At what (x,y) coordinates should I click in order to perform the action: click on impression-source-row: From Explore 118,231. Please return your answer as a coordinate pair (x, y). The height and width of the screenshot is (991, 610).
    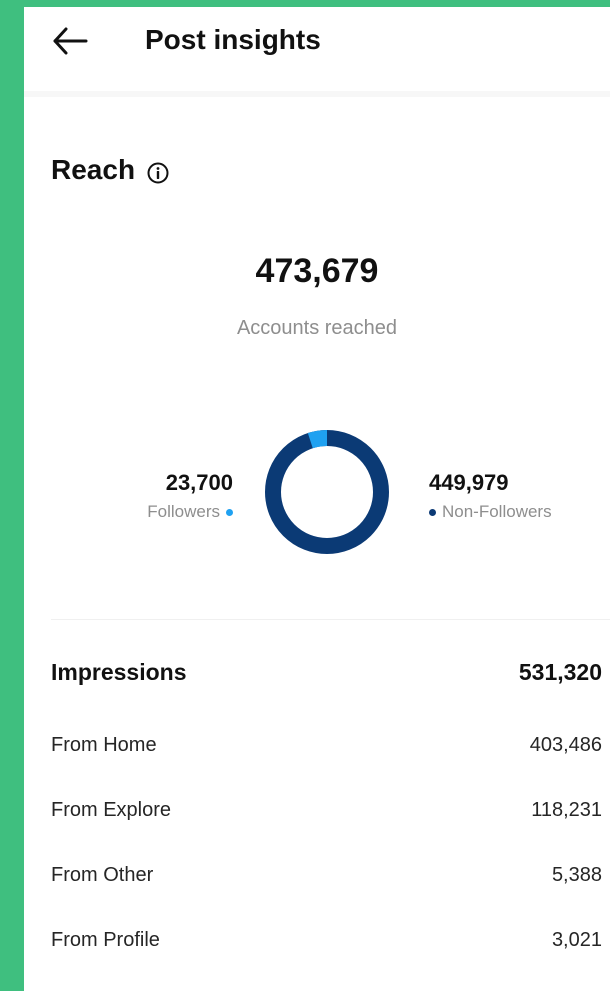
    Looking at the image, I should click on (326, 810).